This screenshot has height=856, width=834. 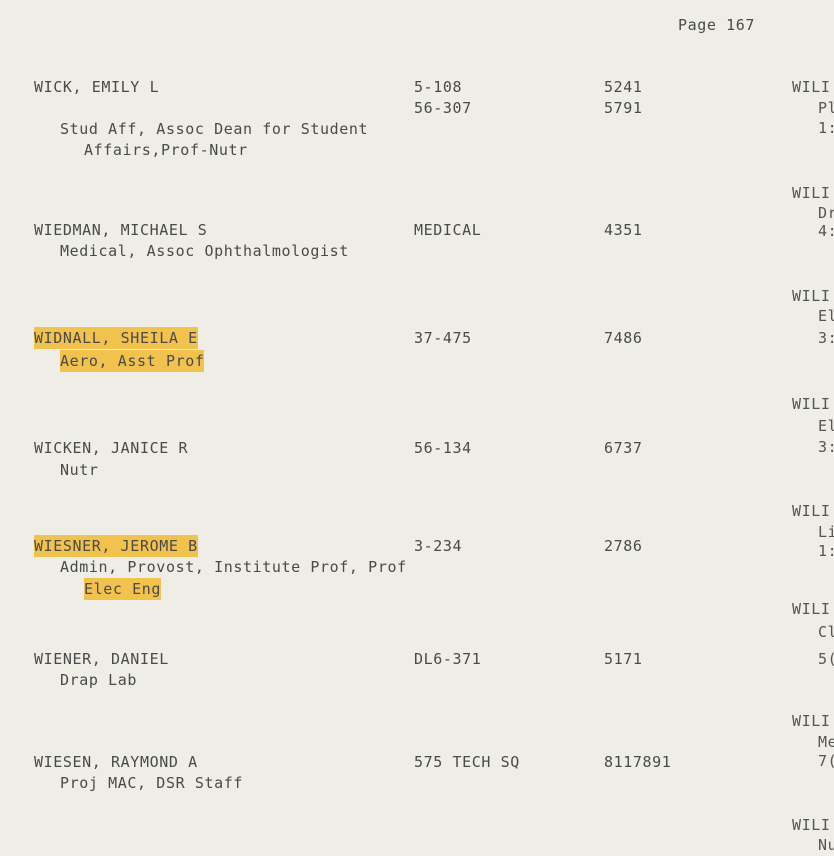 What do you see at coordinates (132, 361) in the screenshot?
I see `entry-description: Aero, Asst Prof` at bounding box center [132, 361].